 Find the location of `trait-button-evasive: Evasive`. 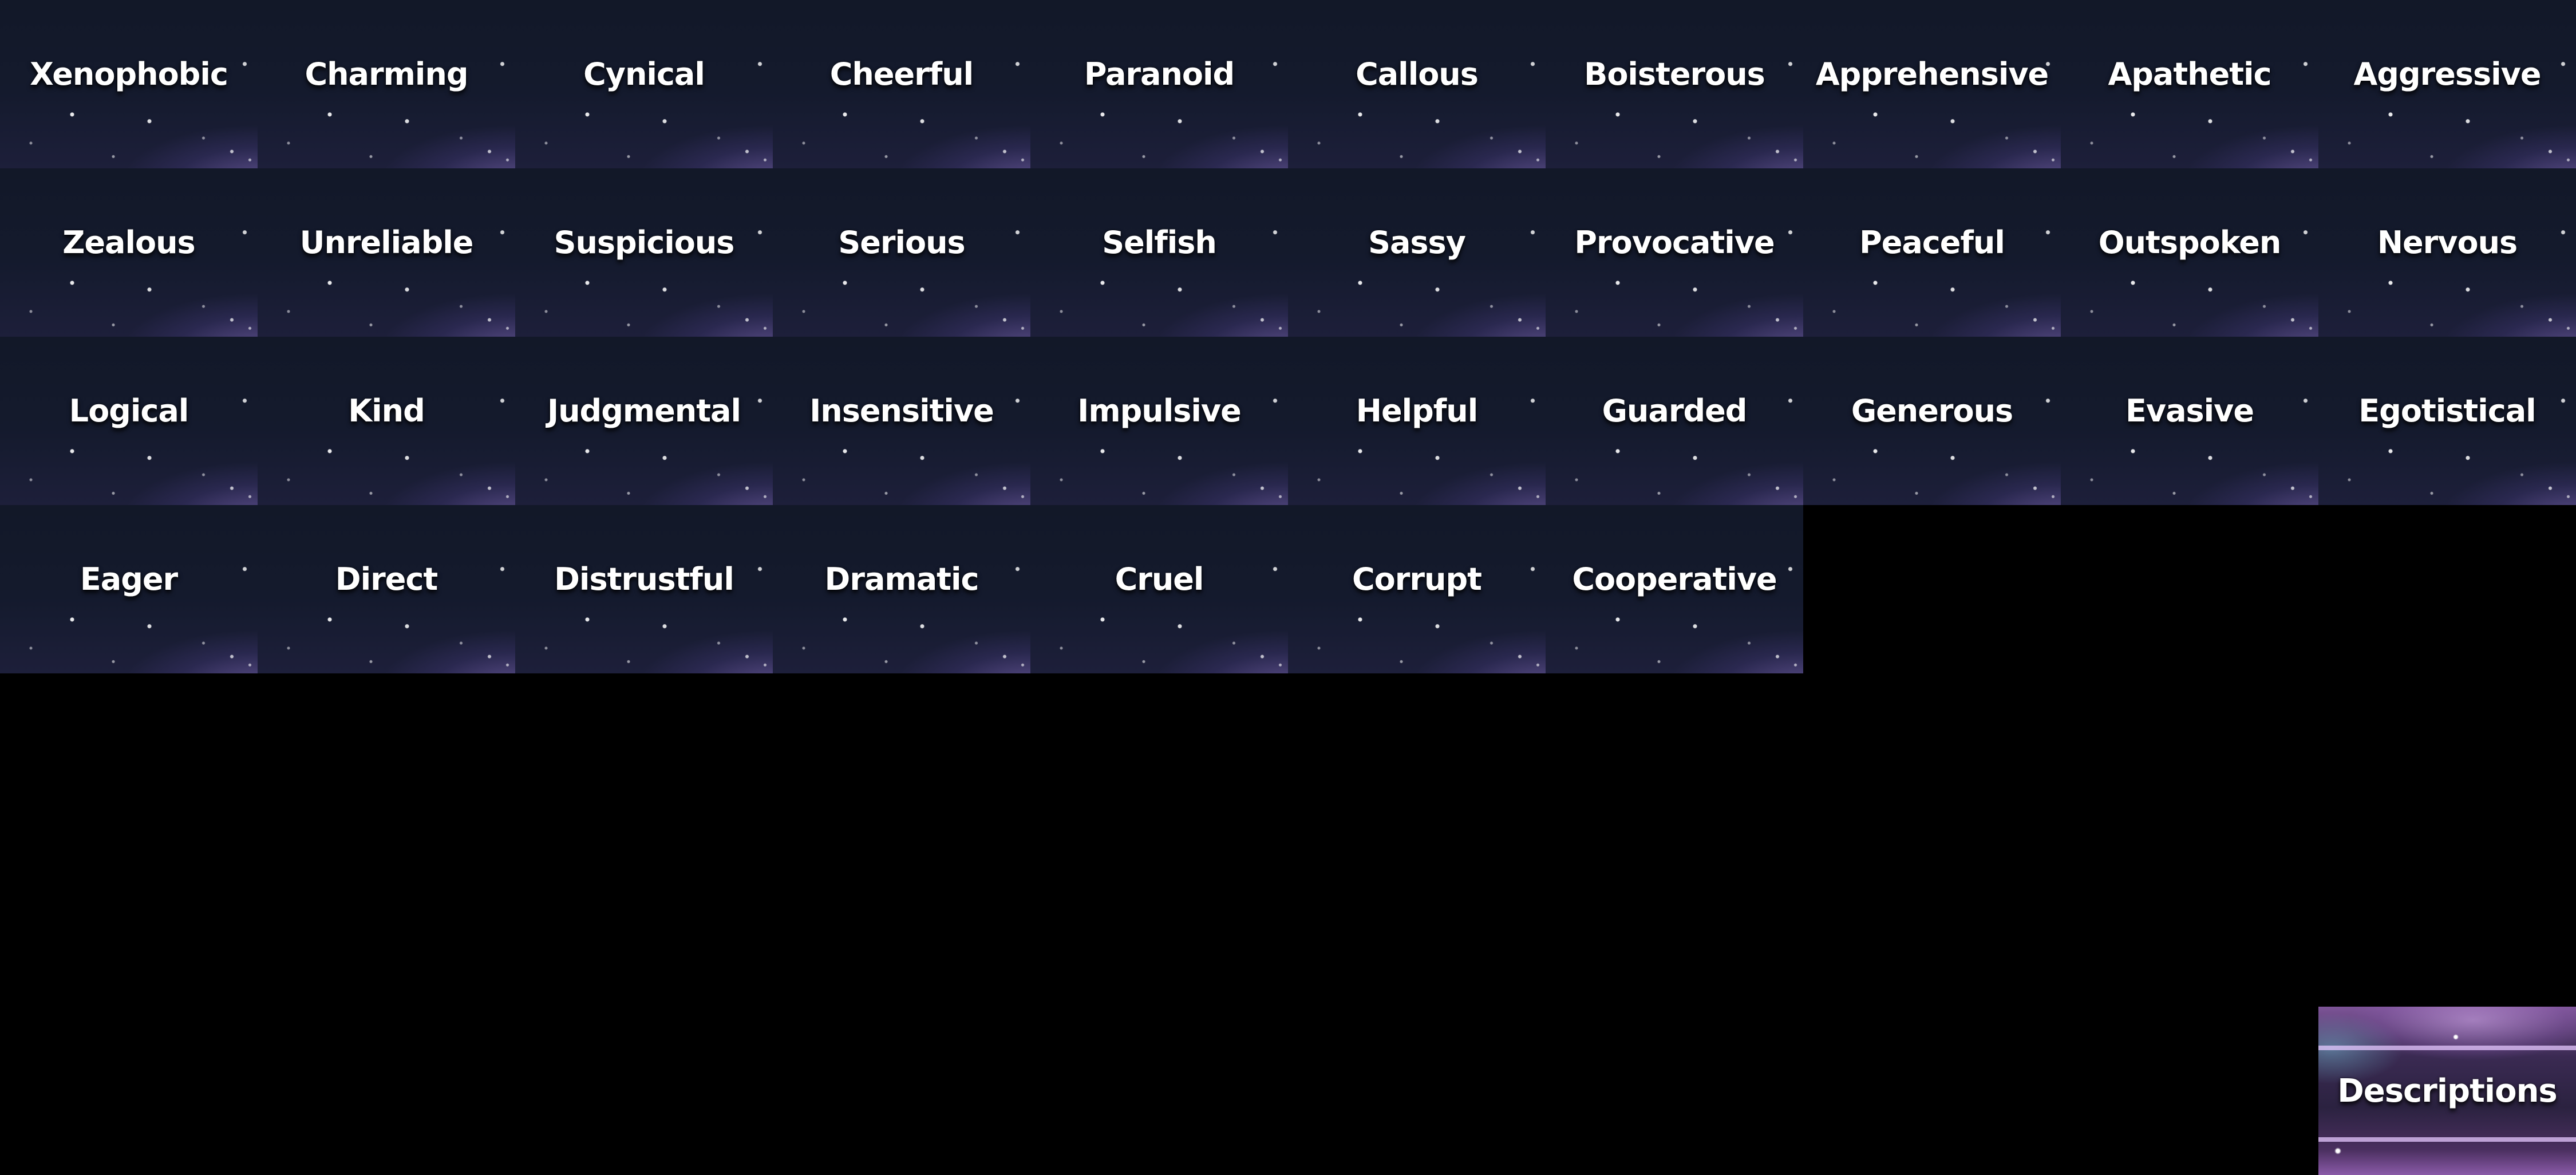

trait-button-evasive: Evasive is located at coordinates (2189, 421).